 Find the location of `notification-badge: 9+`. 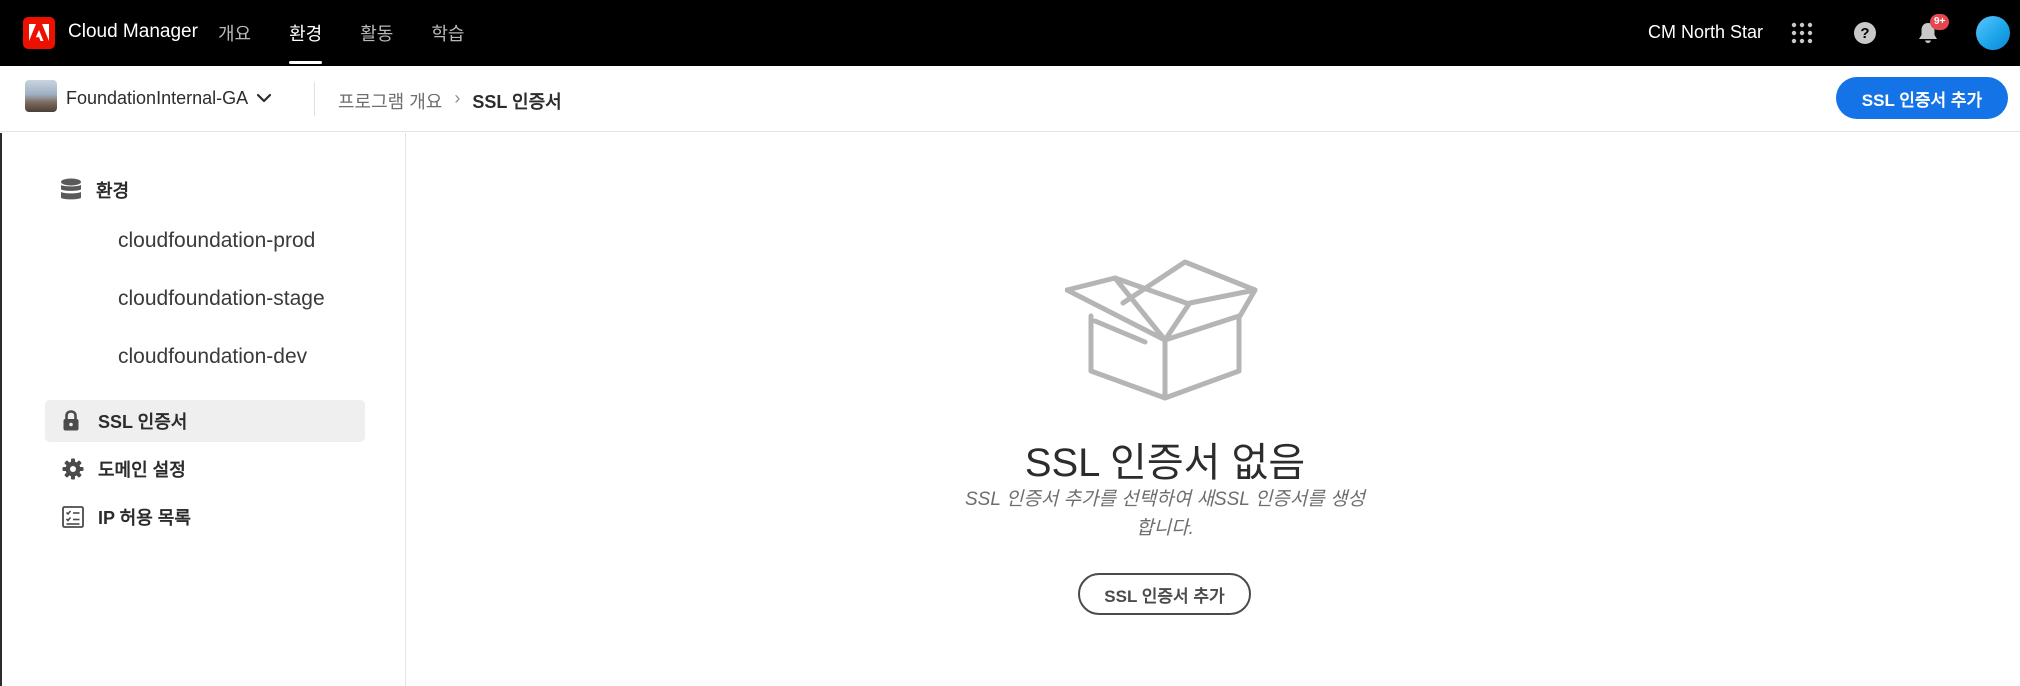

notification-badge: 9+ is located at coordinates (1940, 22).